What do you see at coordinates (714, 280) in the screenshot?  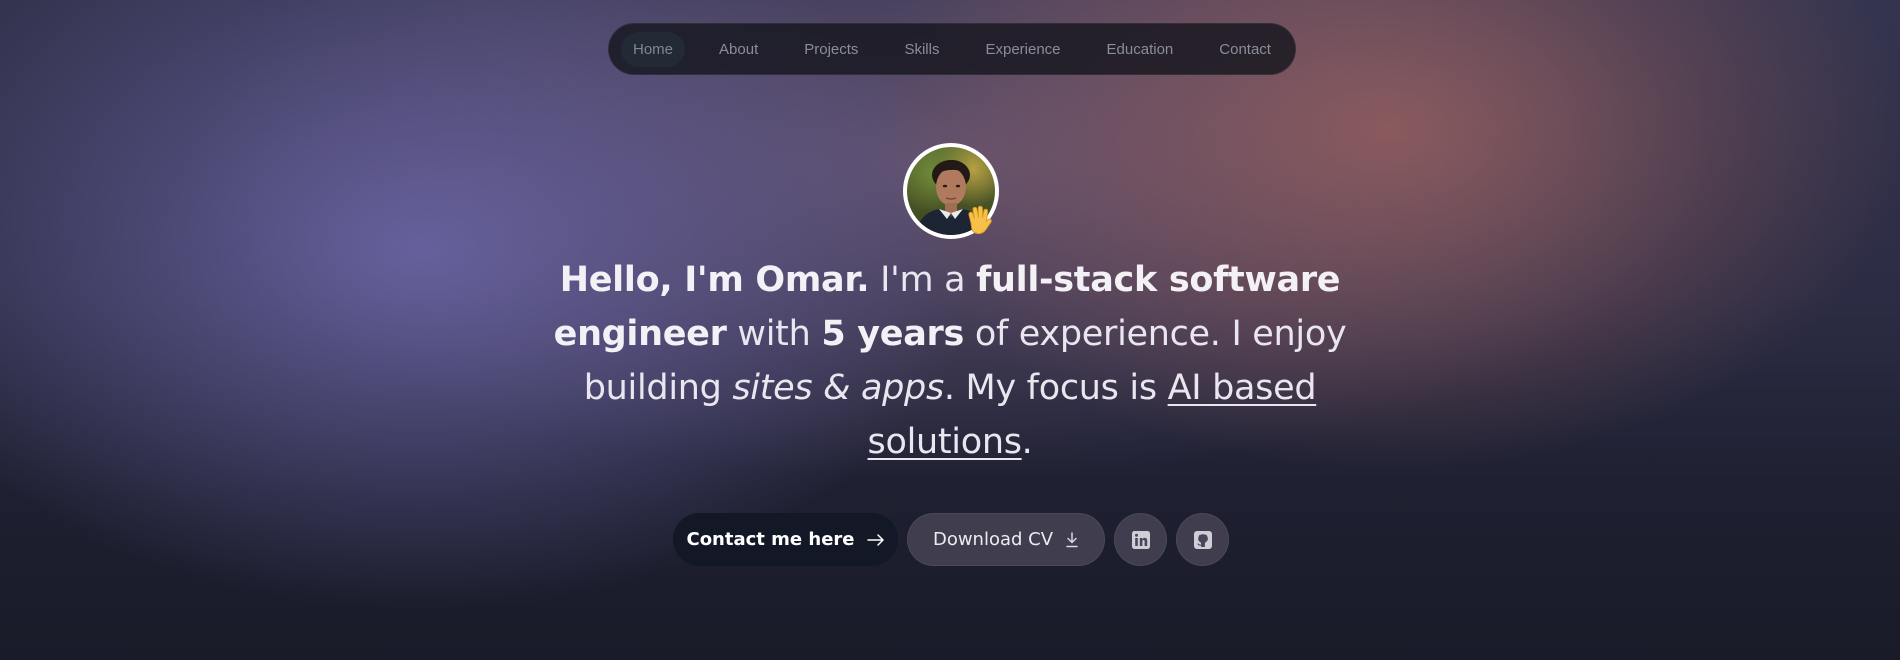 I see `greeting-text: Hello, I'm Omar.` at bounding box center [714, 280].